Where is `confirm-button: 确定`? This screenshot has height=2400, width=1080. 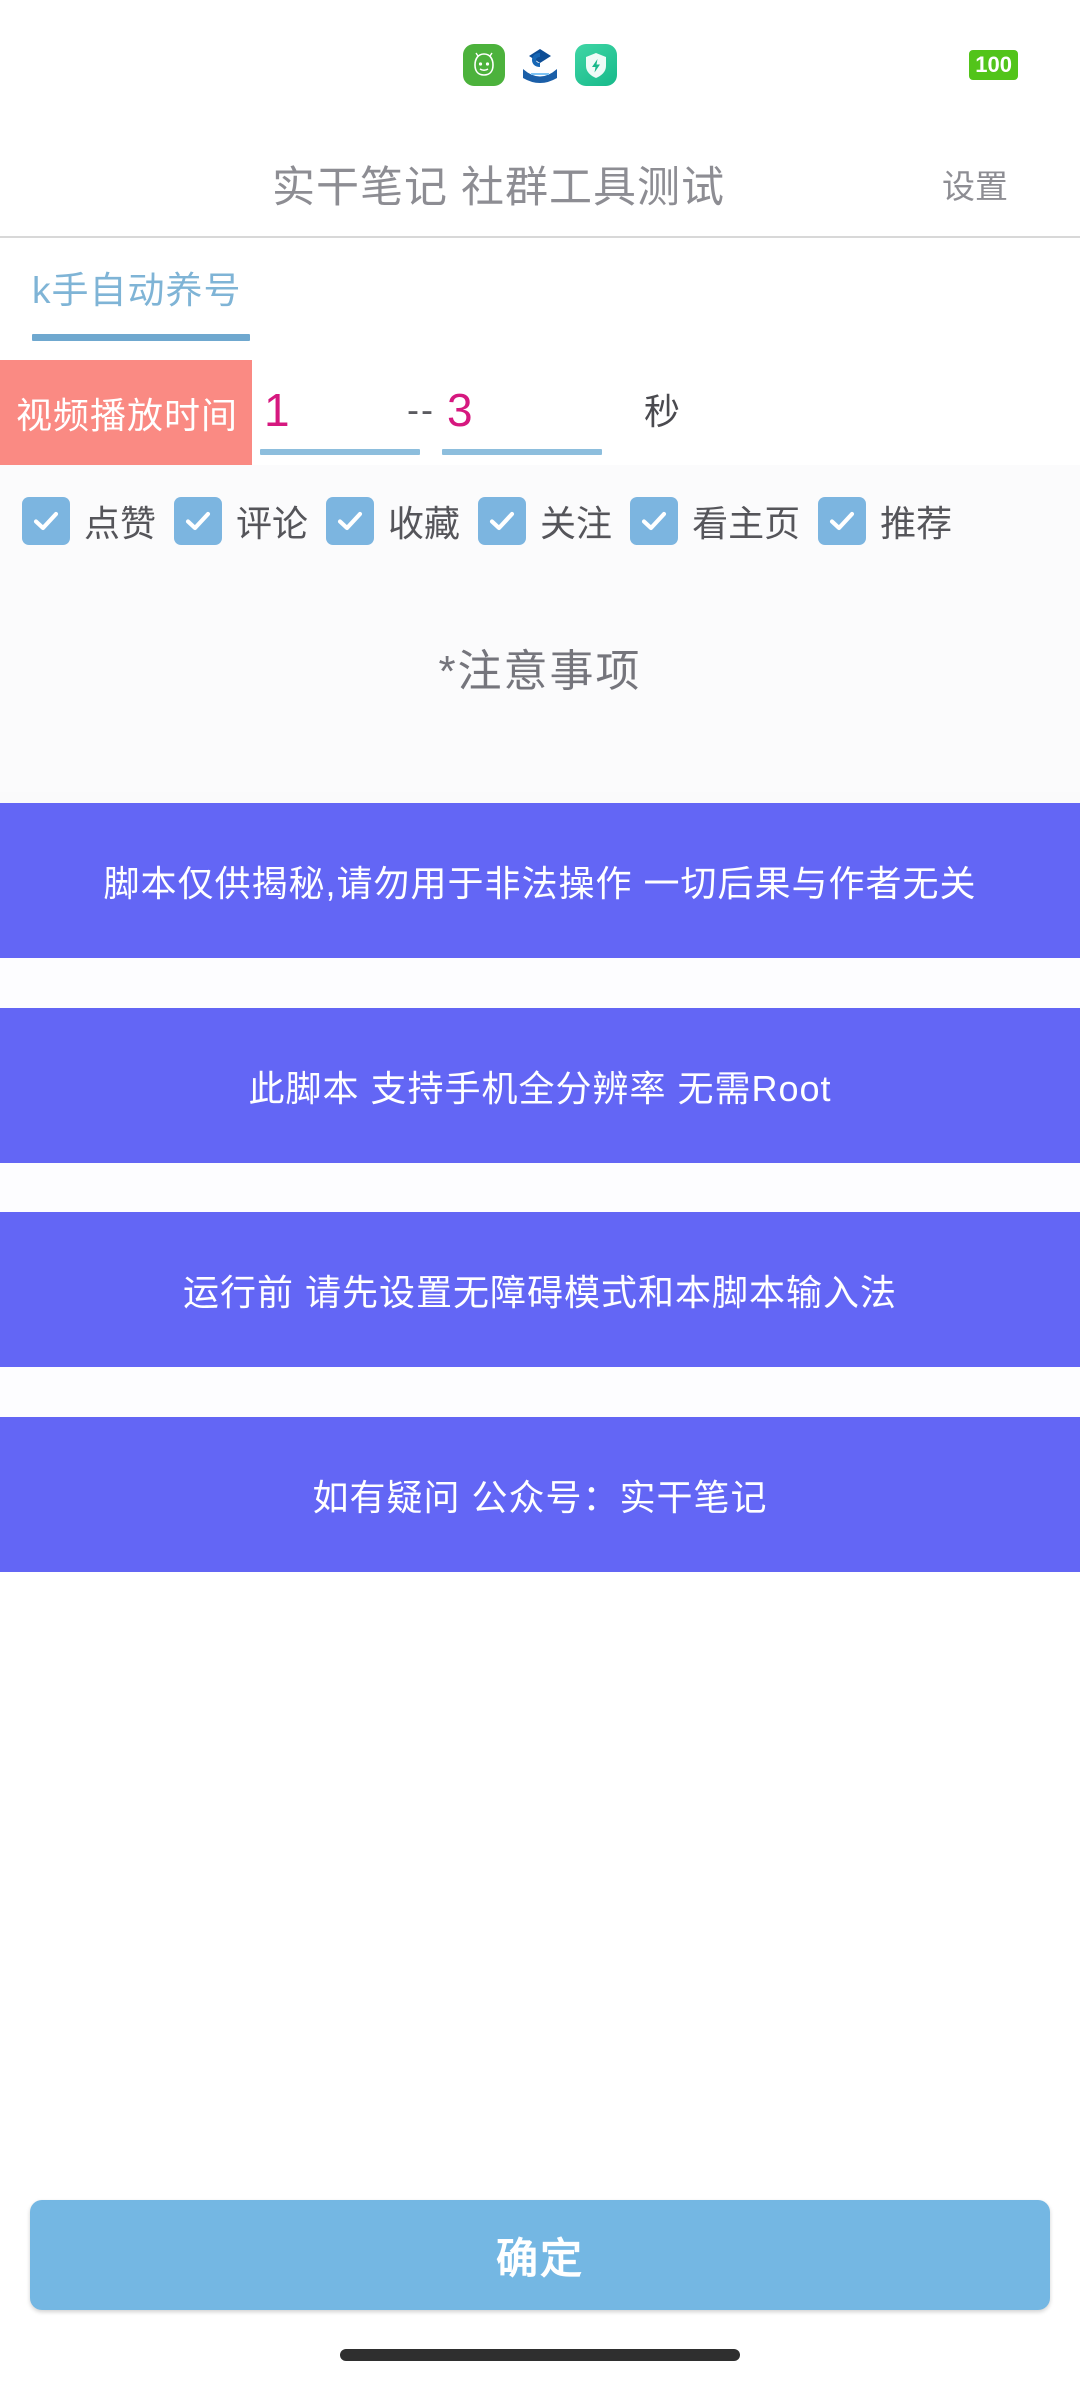 confirm-button: 确定 is located at coordinates (540, 2255).